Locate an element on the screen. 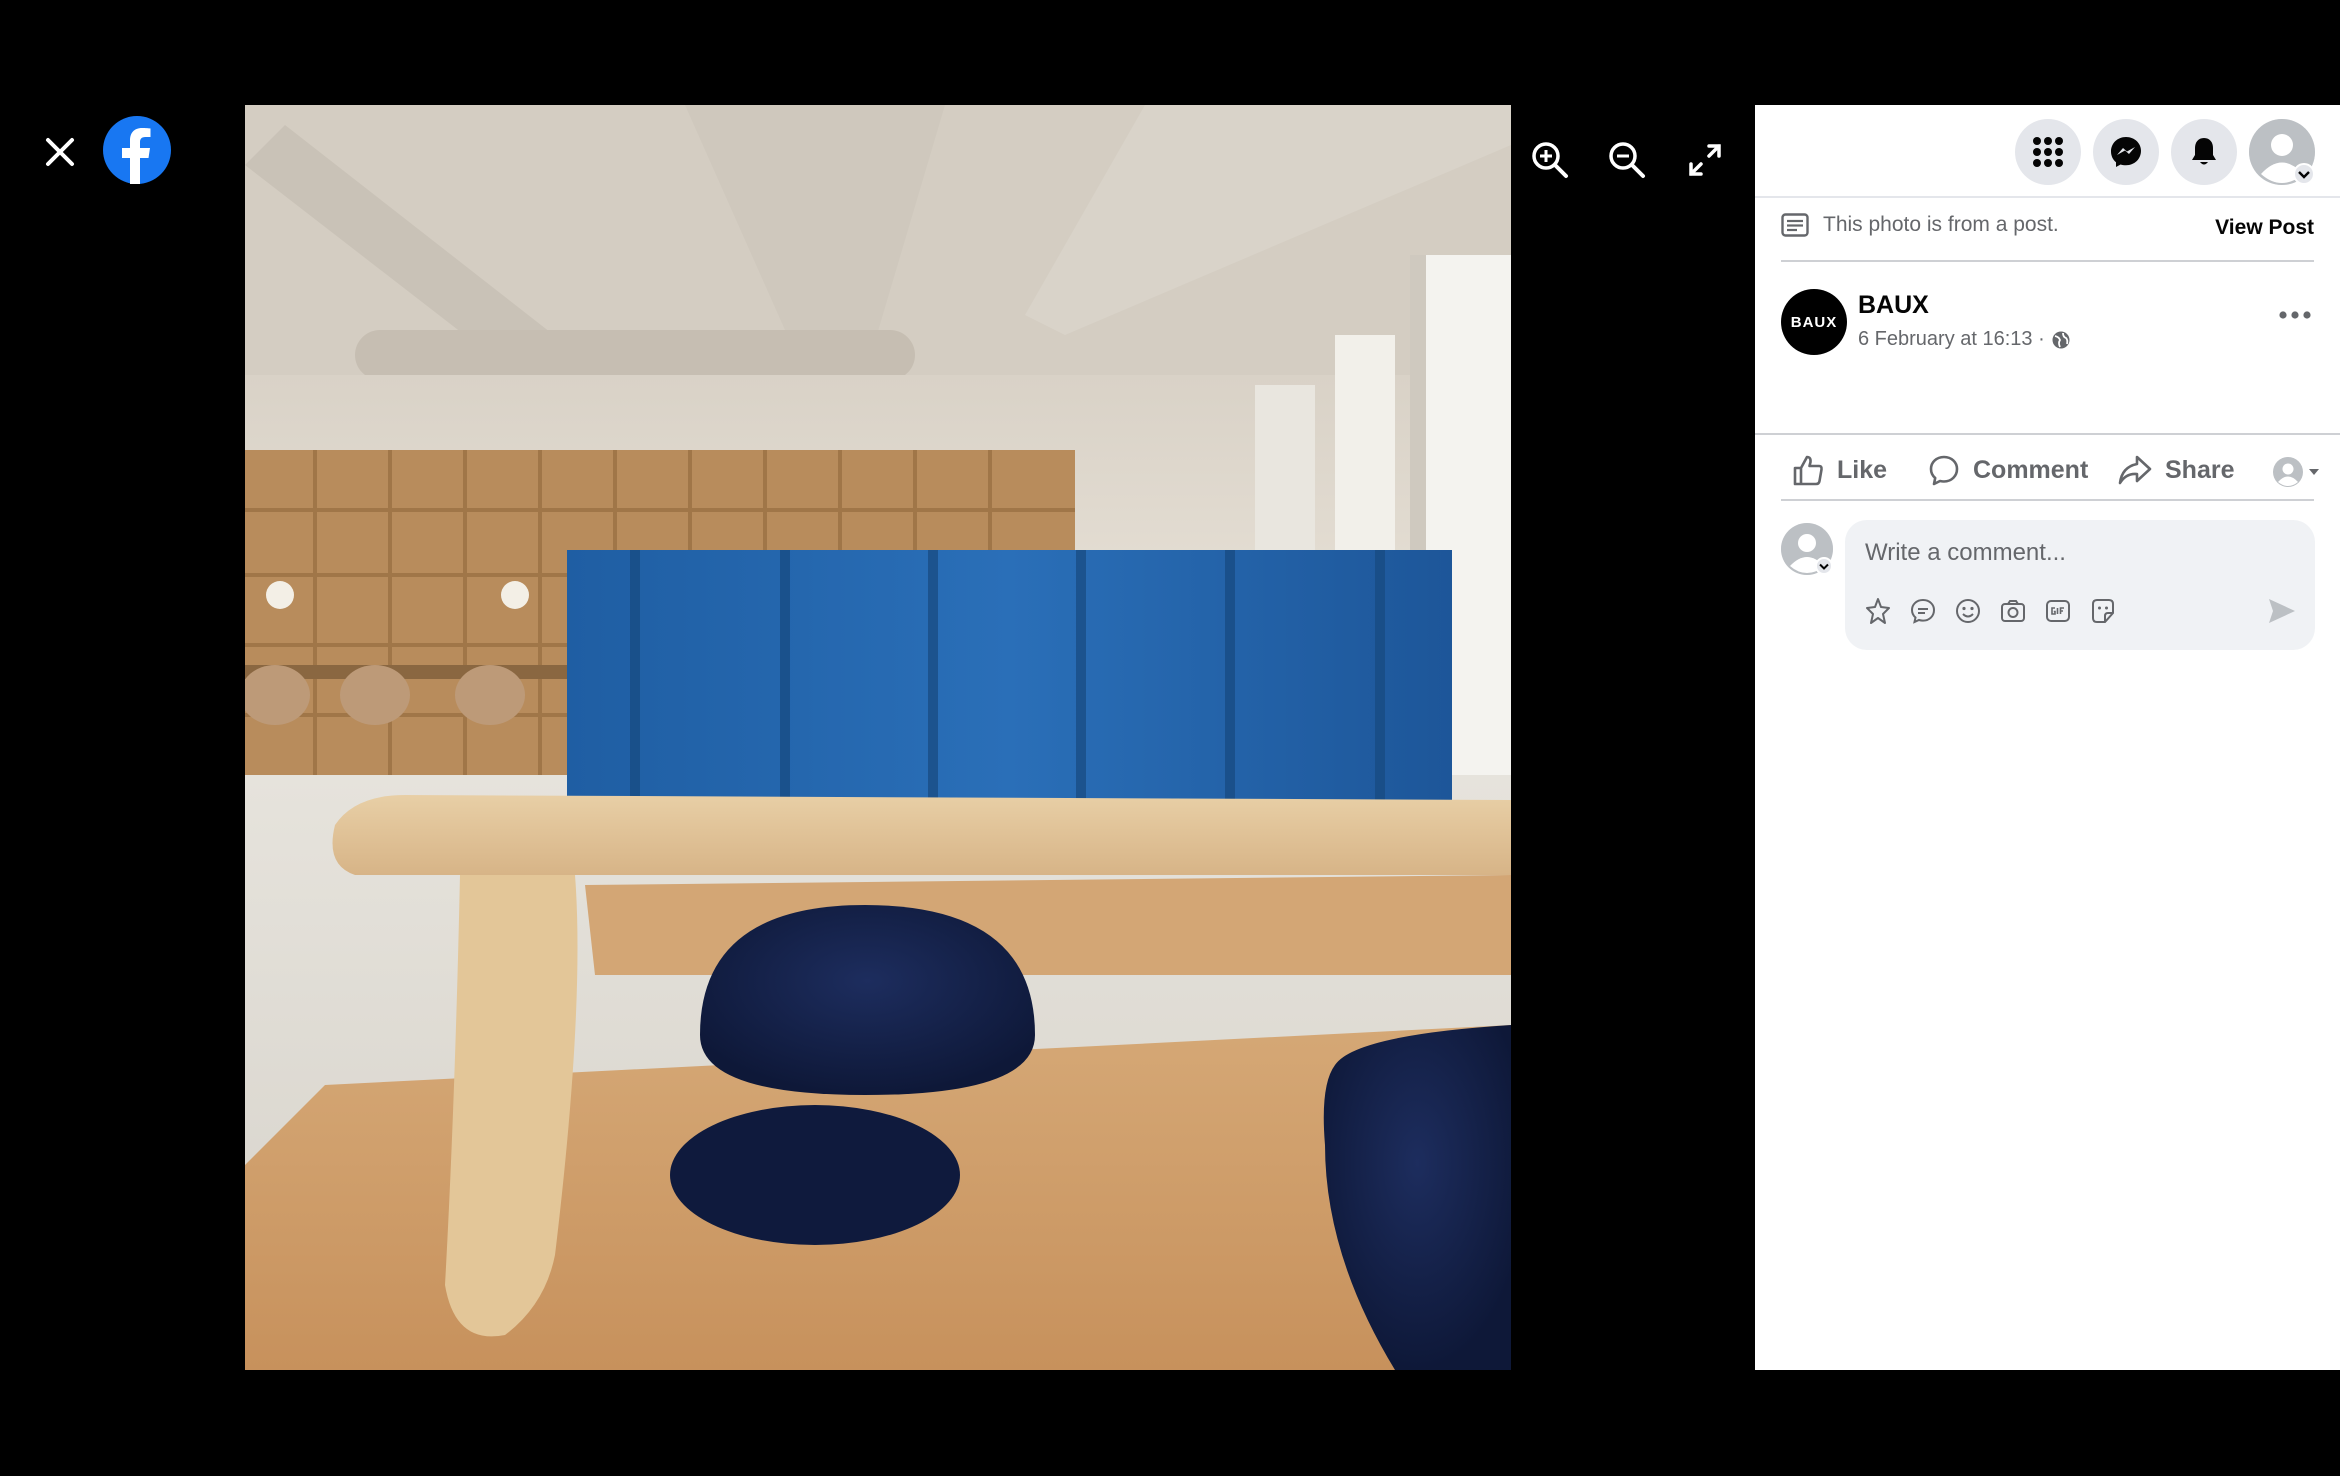 The image size is (2340, 1476). more-options-button is located at coordinates (2295, 315).